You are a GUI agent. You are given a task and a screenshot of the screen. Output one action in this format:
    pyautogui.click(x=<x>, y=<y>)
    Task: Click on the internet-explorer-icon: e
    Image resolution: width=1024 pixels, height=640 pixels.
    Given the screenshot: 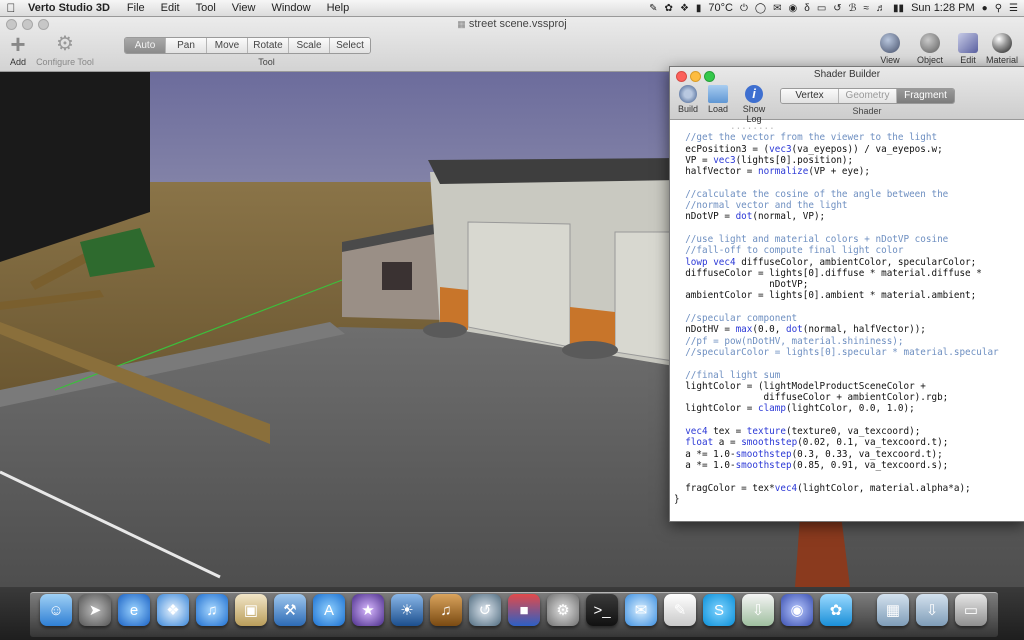 What is the action you would take?
    pyautogui.click(x=134, y=610)
    